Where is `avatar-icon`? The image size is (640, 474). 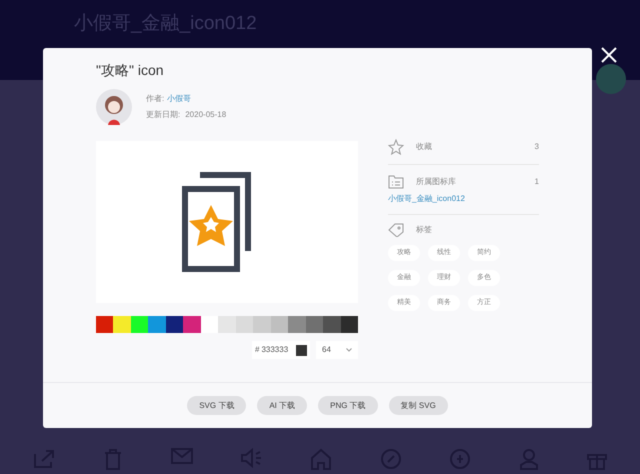
avatar-icon is located at coordinates (114, 107).